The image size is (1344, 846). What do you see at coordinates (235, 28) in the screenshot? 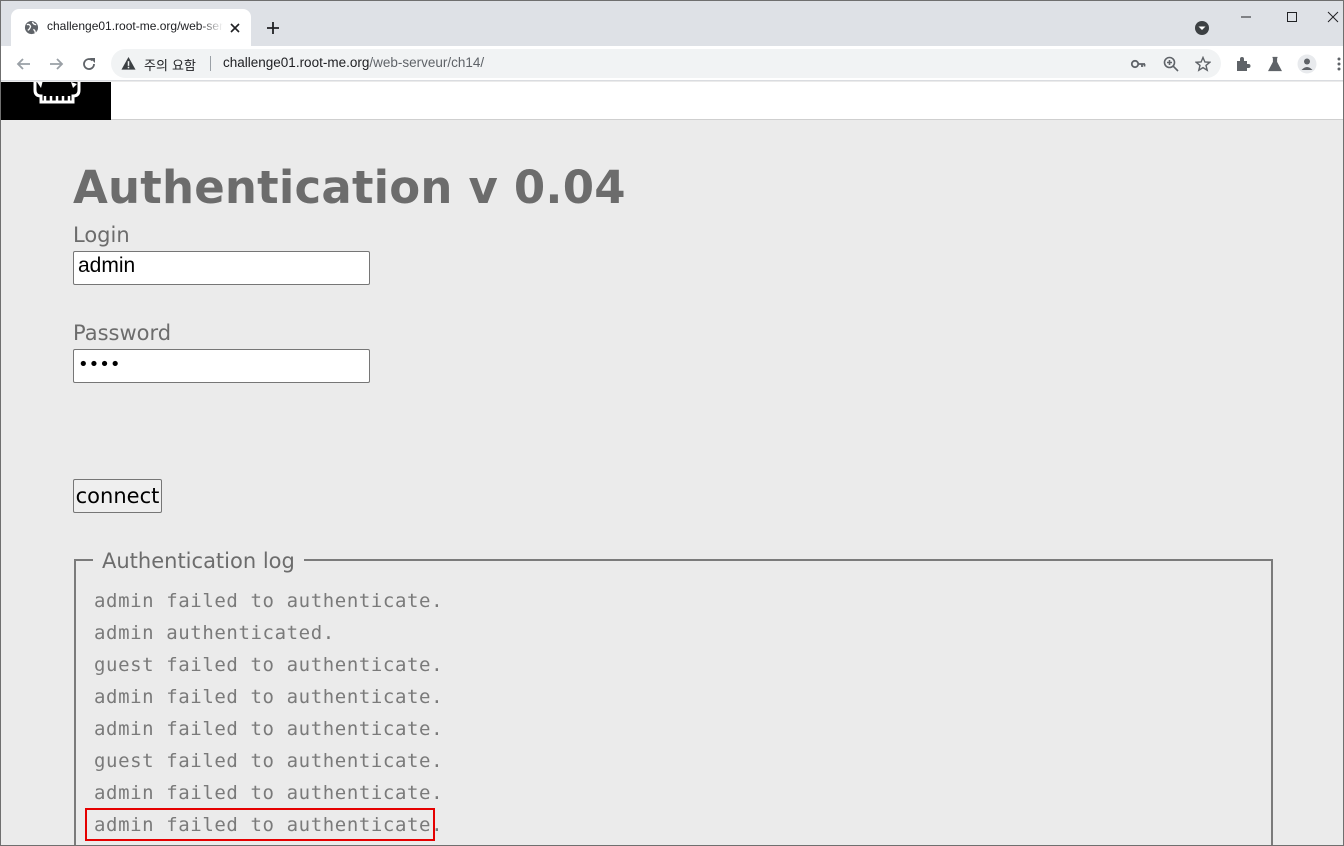
I see `close-icon` at bounding box center [235, 28].